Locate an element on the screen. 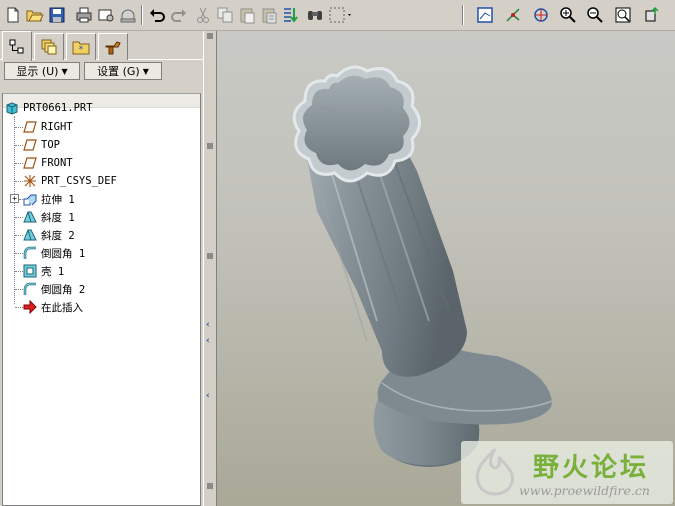 This screenshot has height=506, width=675. panel-splitter: ‹ ‹ ‹ is located at coordinates (210, 268).